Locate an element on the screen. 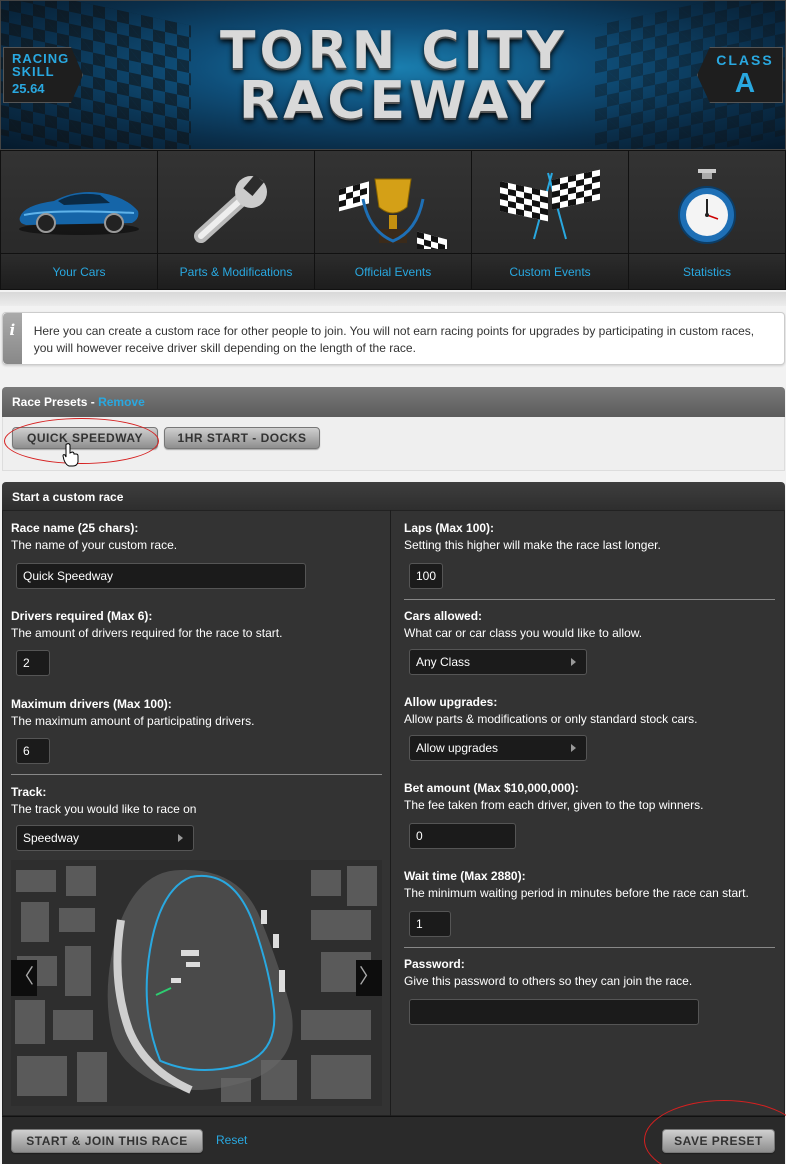 Image resolution: width=786 pixels, height=1164 pixels. wait-time-input: 1 is located at coordinates (430, 924).